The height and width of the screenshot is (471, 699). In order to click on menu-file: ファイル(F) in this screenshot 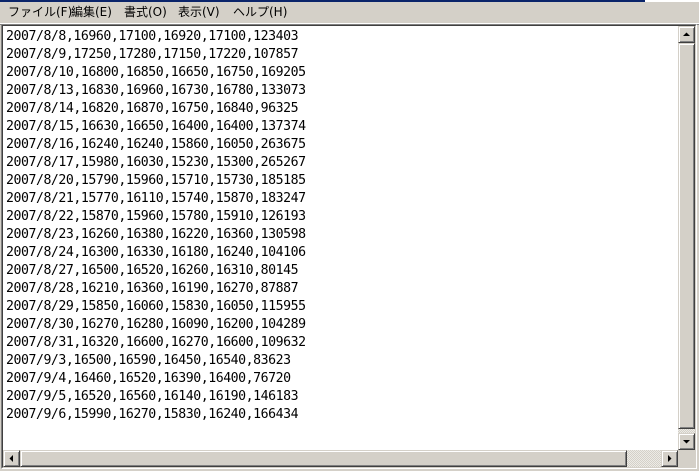, I will do `click(40, 12)`.